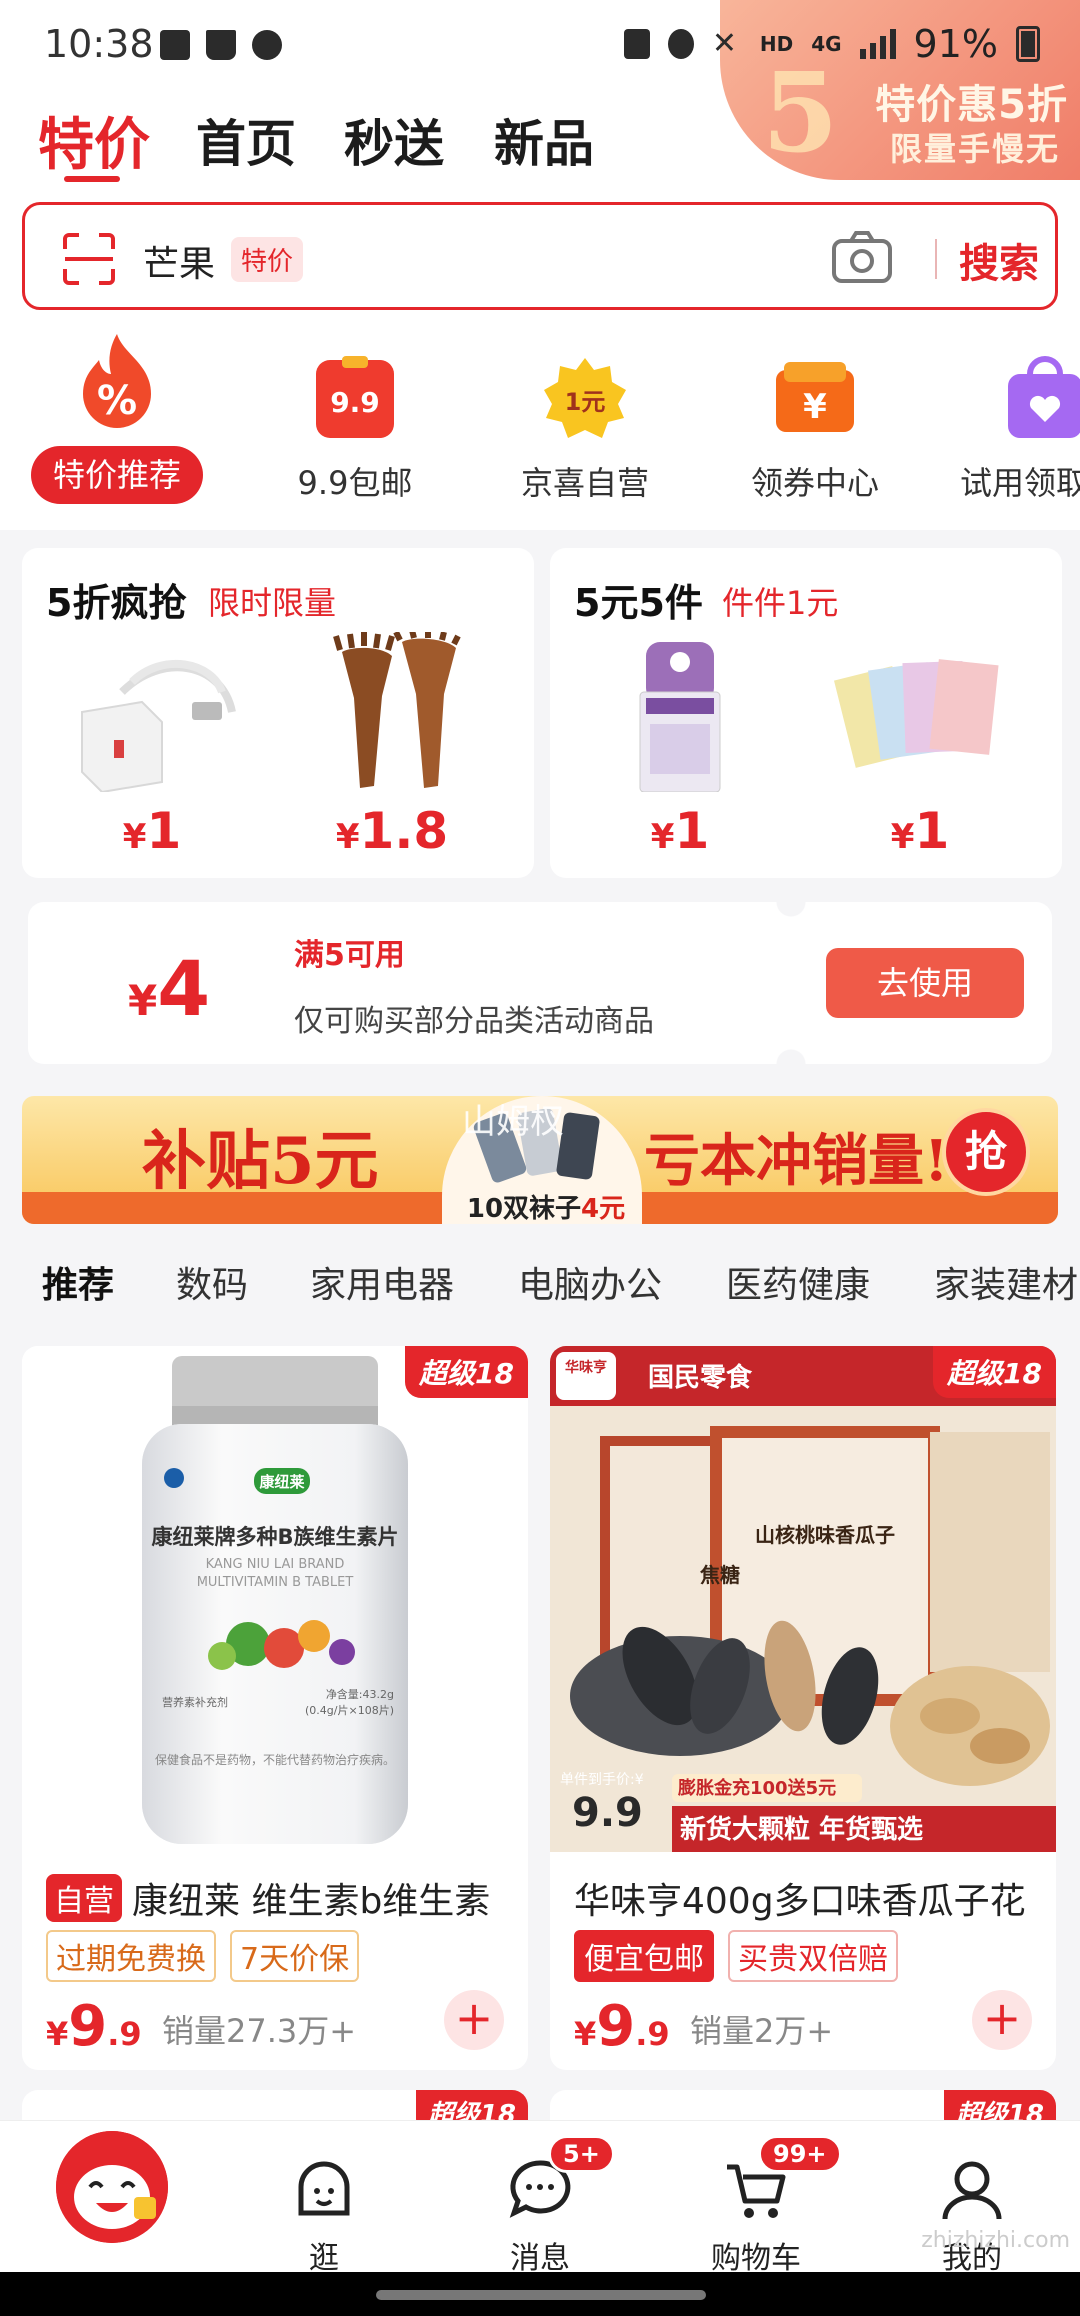 The height and width of the screenshot is (2316, 1080). What do you see at coordinates (278, 713) in the screenshot?
I see `deal-card-half-price: 5折疯抢 限时限量 ¥1 ¥1.8` at bounding box center [278, 713].